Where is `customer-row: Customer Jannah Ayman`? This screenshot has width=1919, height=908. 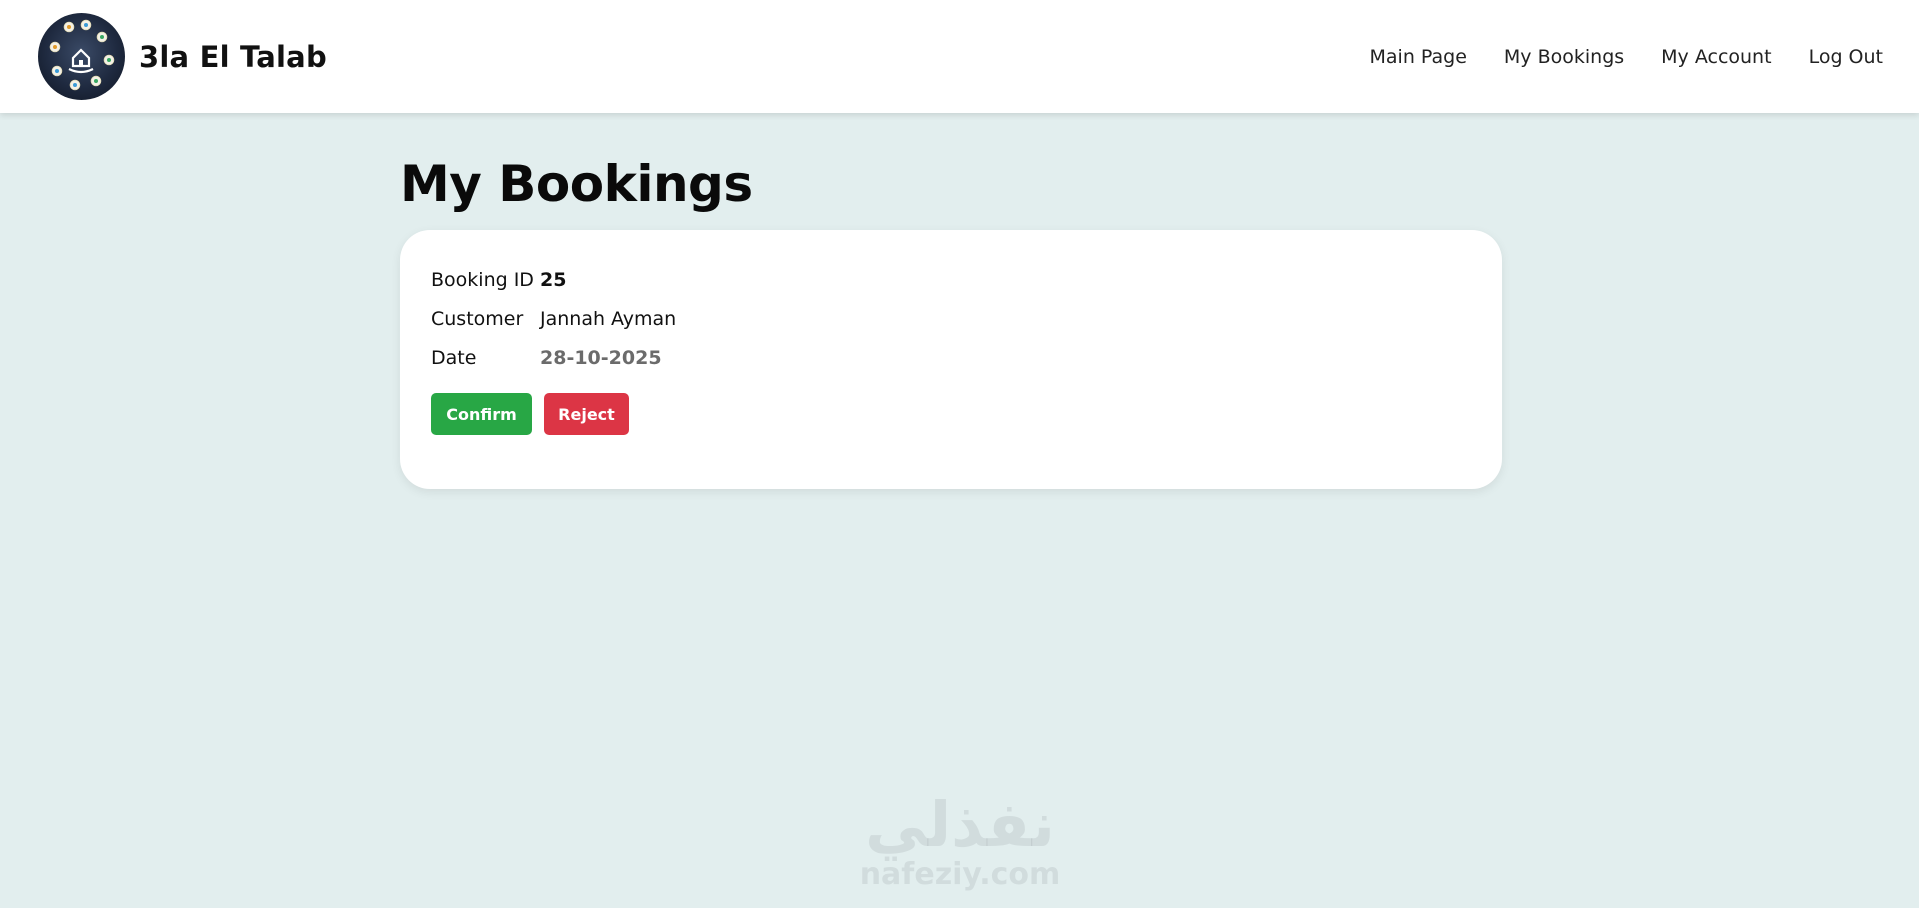 customer-row: Customer Jannah Ayman is located at coordinates (966, 318).